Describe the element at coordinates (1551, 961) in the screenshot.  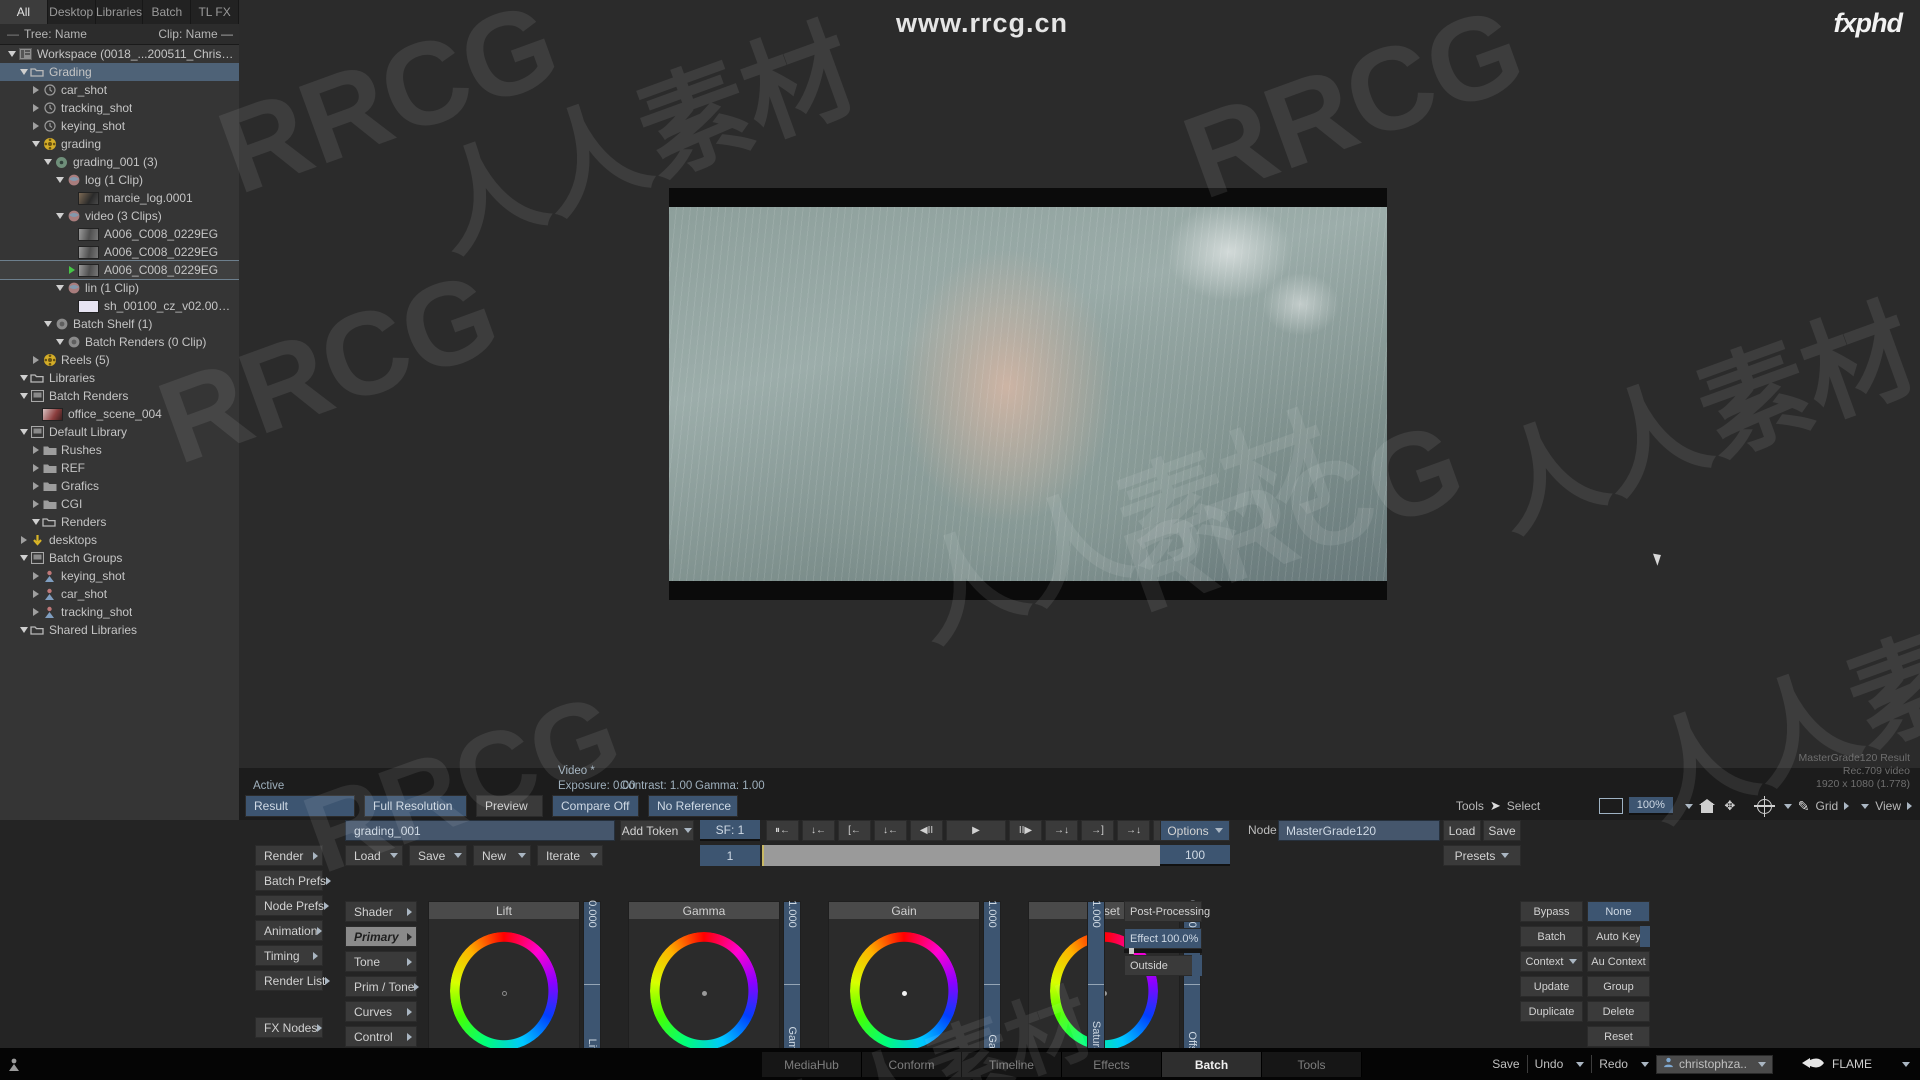
I see `right-button-context: Context` at that location.